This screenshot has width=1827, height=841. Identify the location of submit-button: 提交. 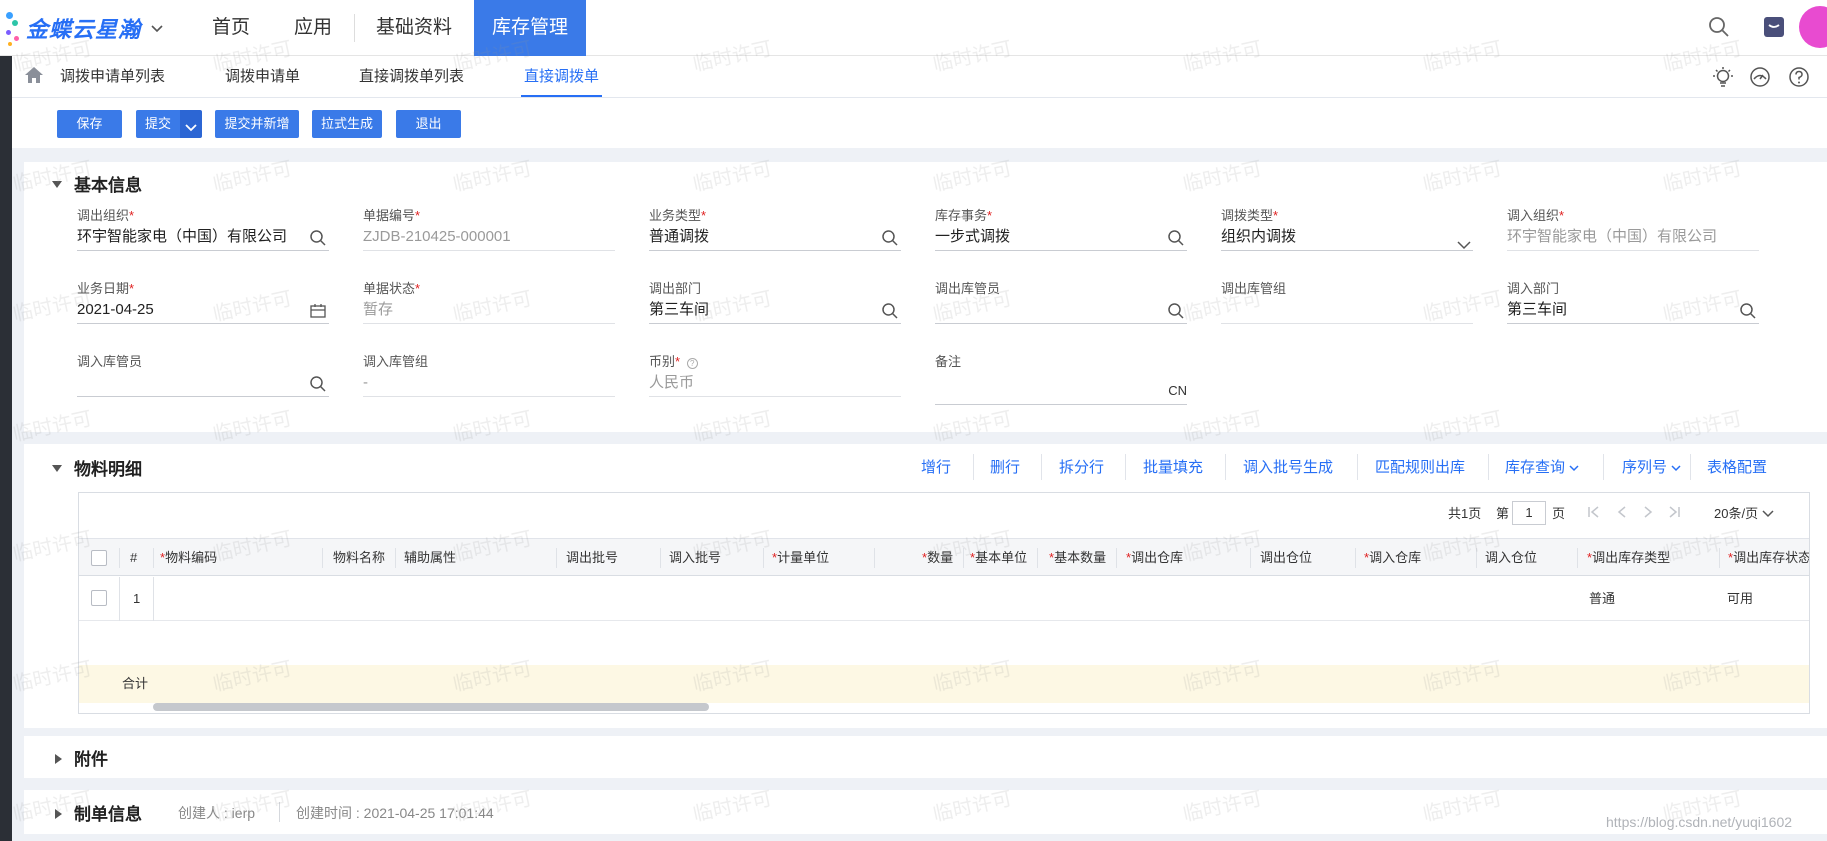
(158, 124).